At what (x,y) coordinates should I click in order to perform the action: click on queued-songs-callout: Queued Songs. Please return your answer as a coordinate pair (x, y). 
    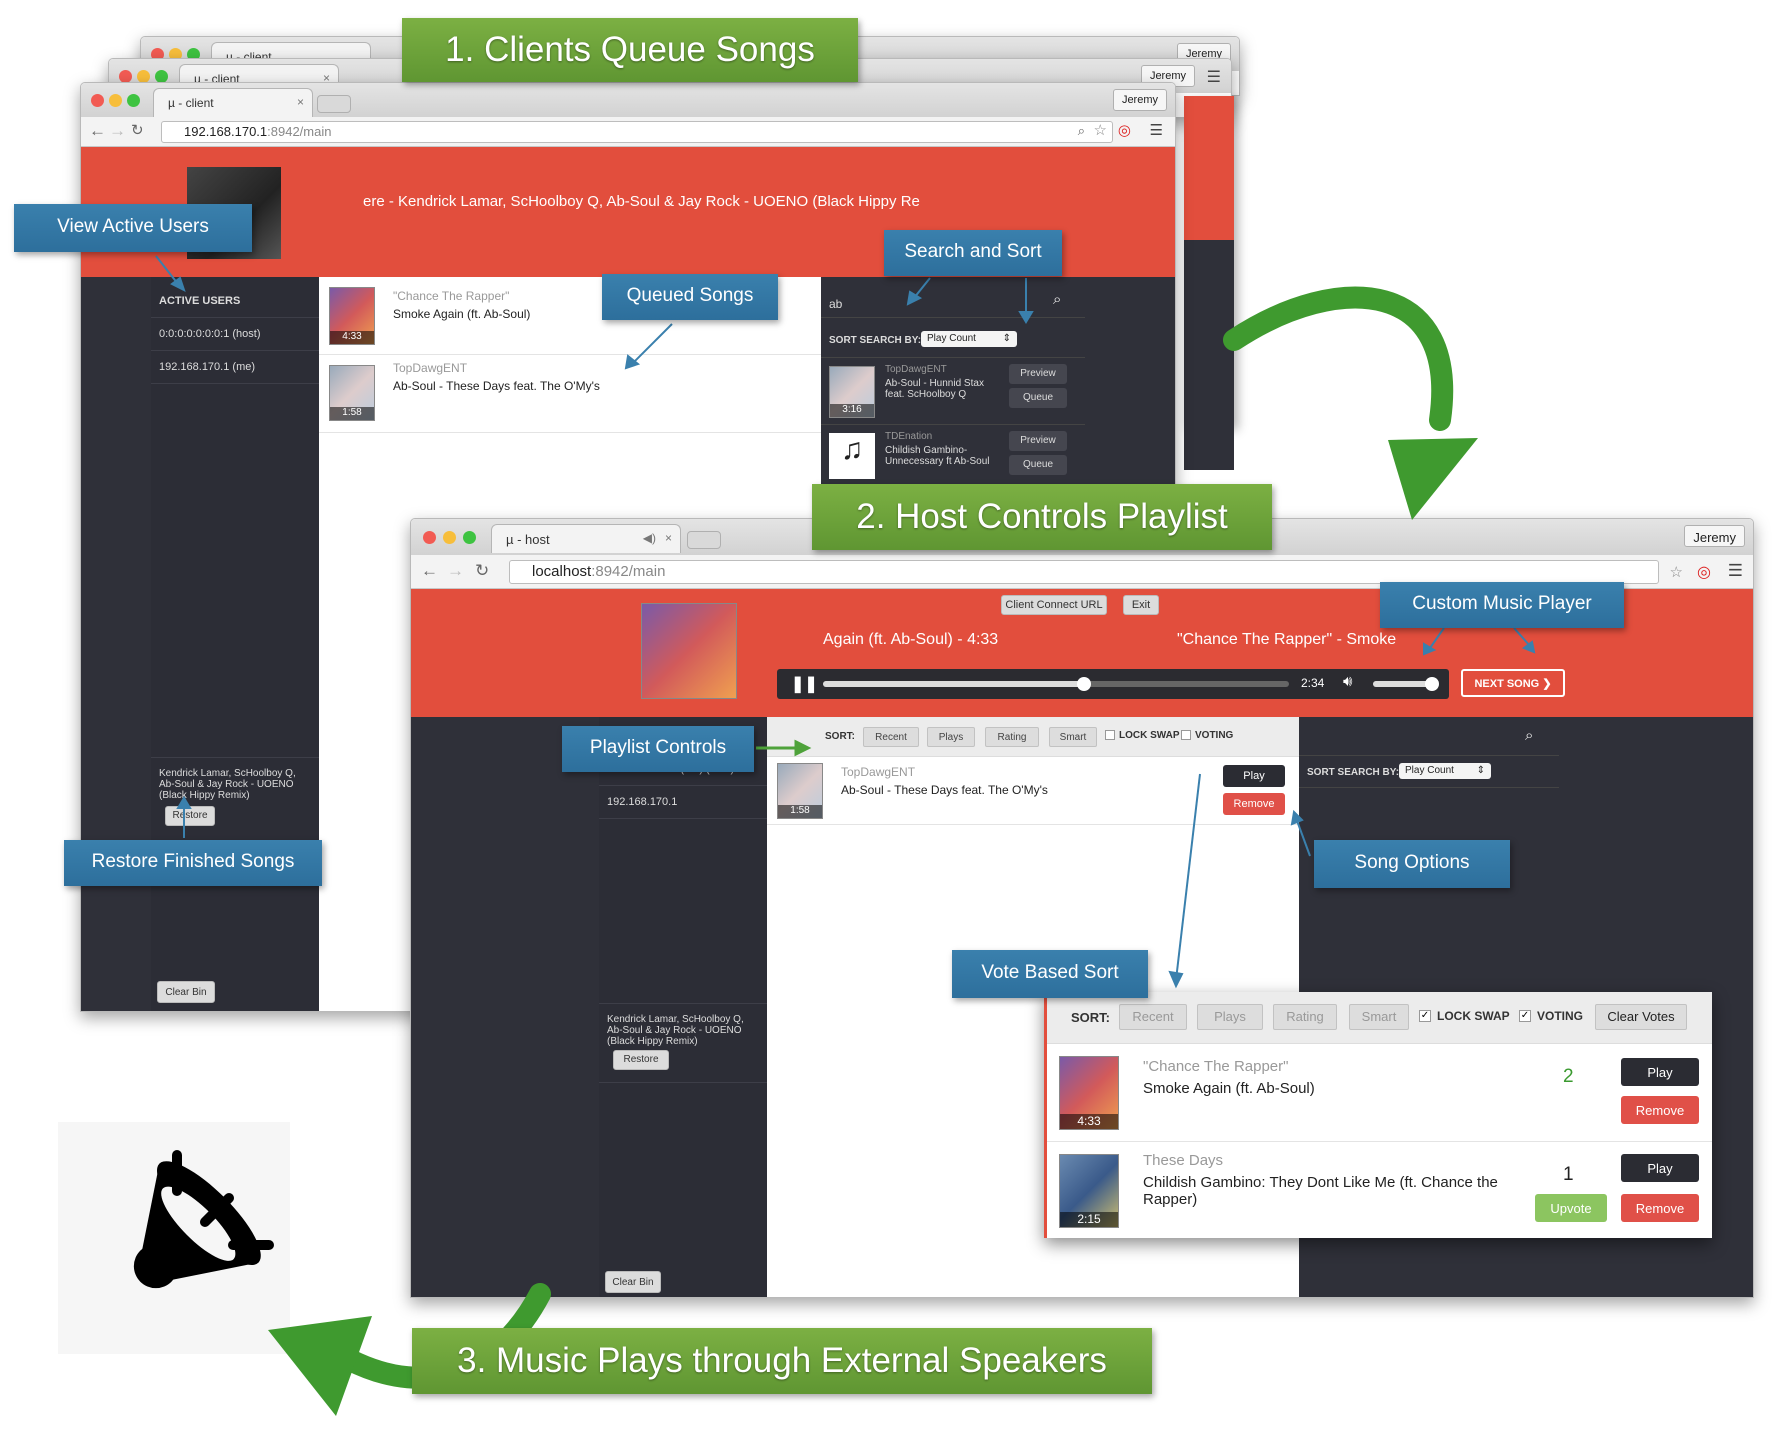
    Looking at the image, I should click on (690, 297).